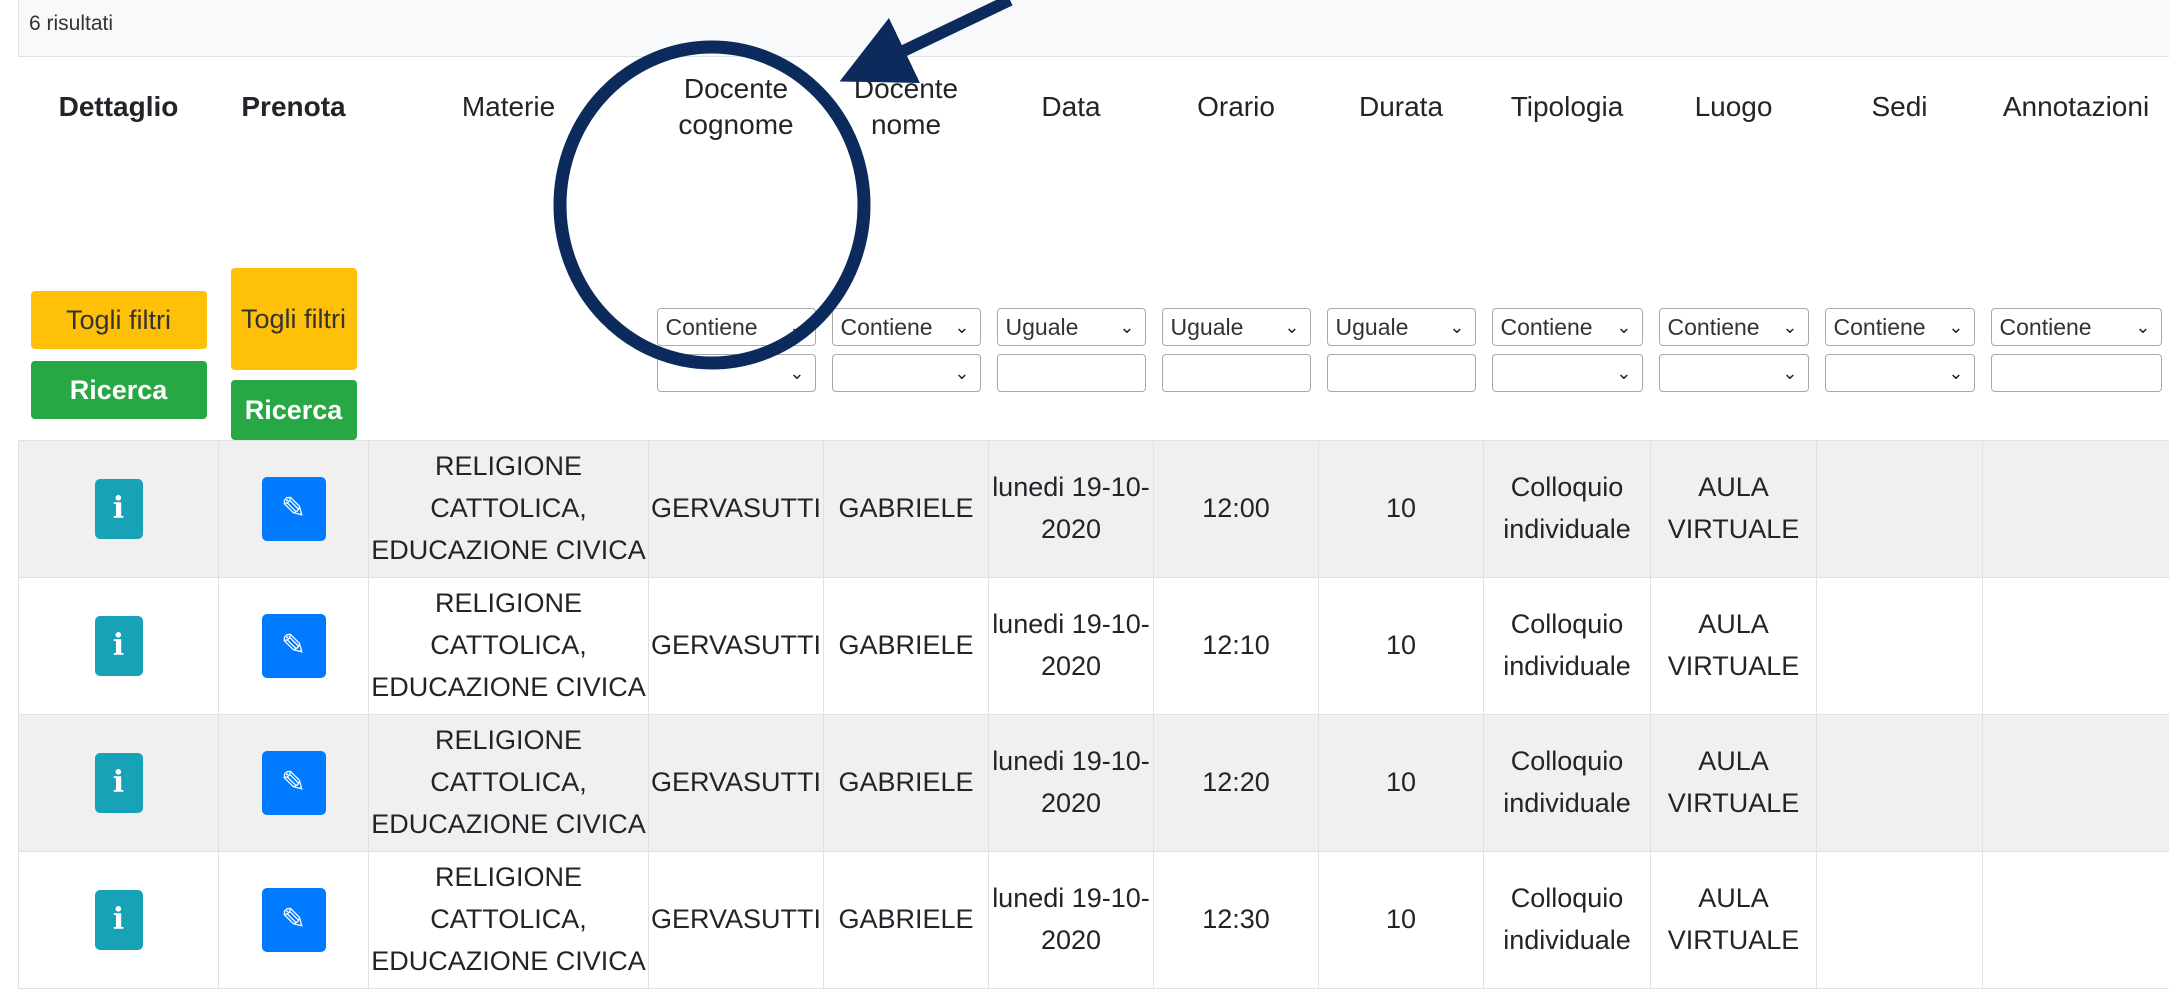 This screenshot has height=989, width=2169. I want to click on filter-cell-materie, so click(509, 298).